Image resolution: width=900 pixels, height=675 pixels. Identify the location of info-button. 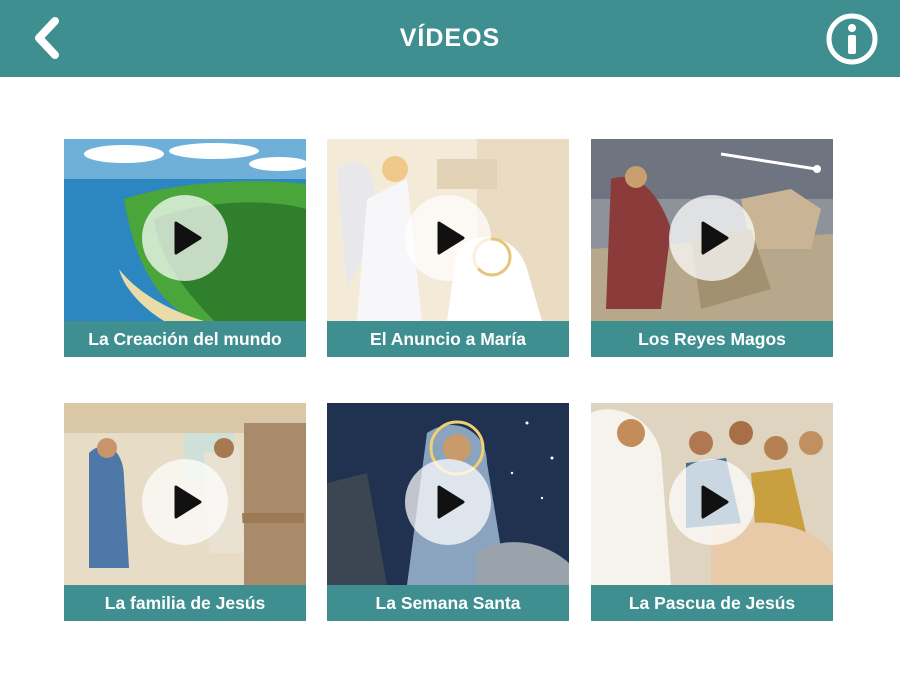
(852, 39).